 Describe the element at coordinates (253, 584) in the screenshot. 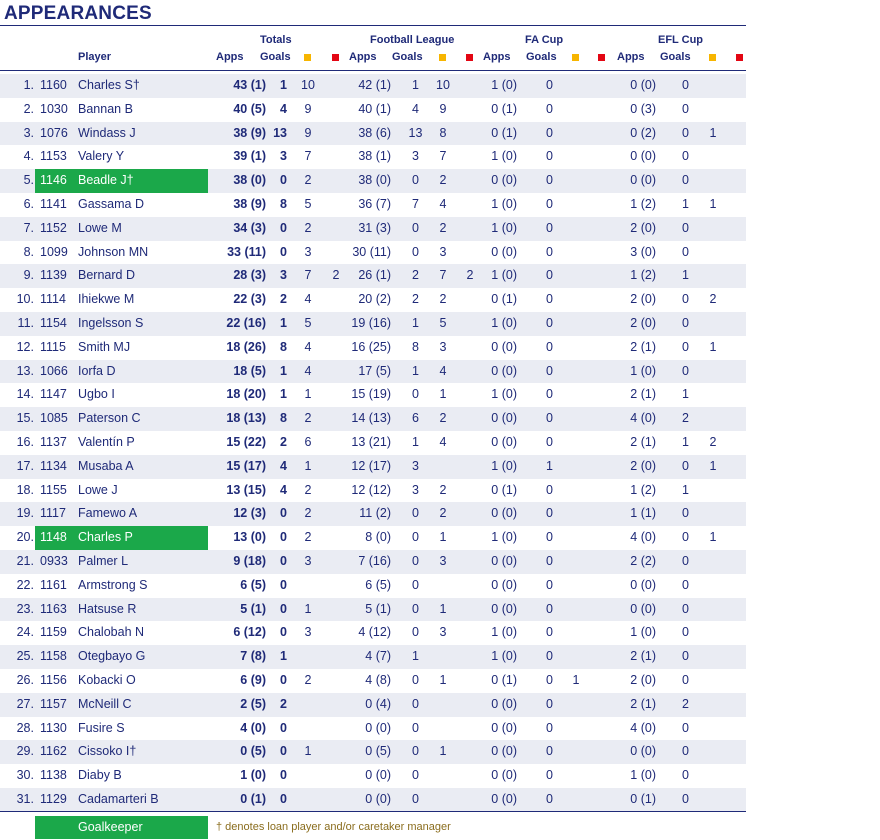

I see `total-apps-cell: 6 (5)` at that location.